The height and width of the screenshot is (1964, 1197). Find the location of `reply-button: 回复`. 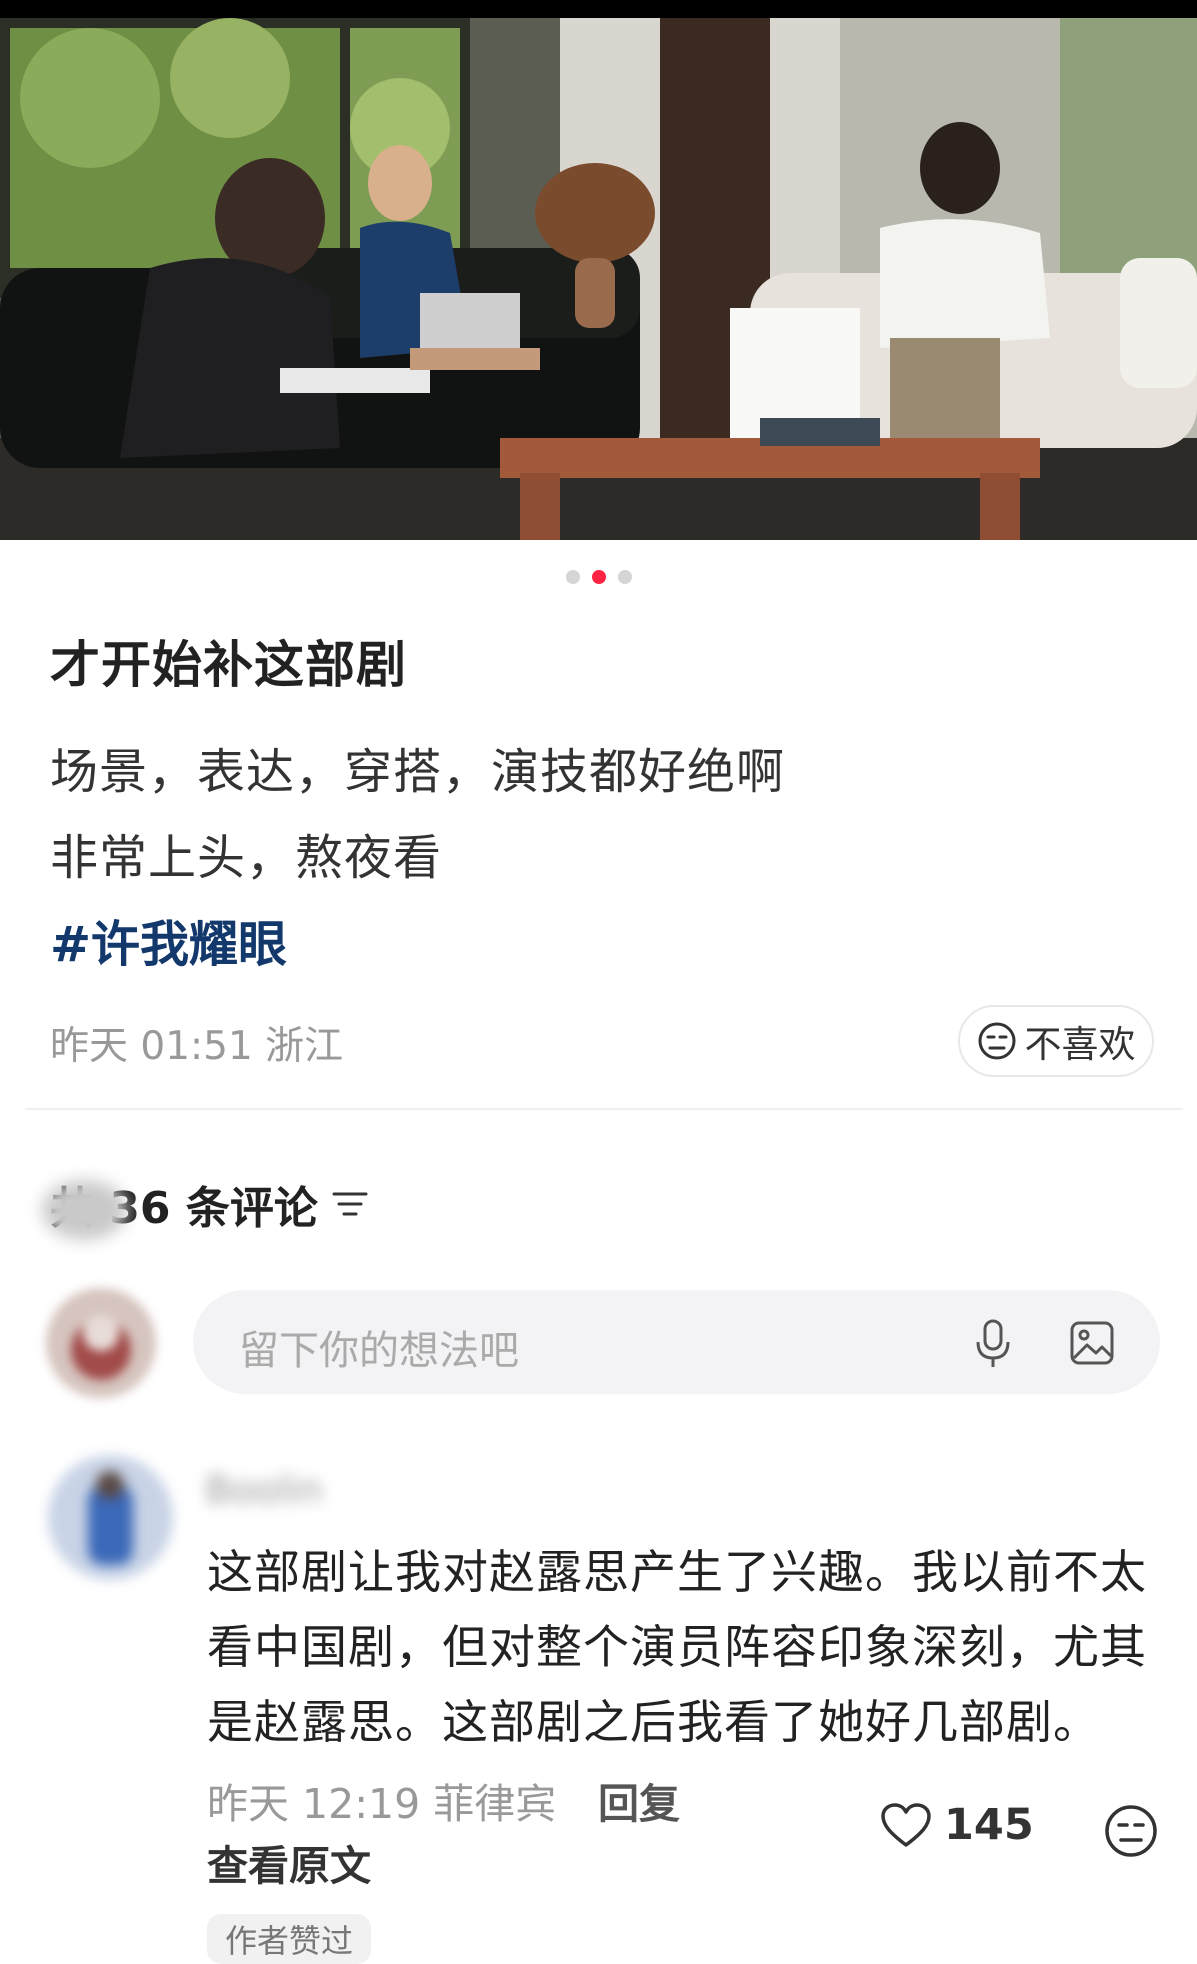

reply-button: 回复 is located at coordinates (639, 1800).